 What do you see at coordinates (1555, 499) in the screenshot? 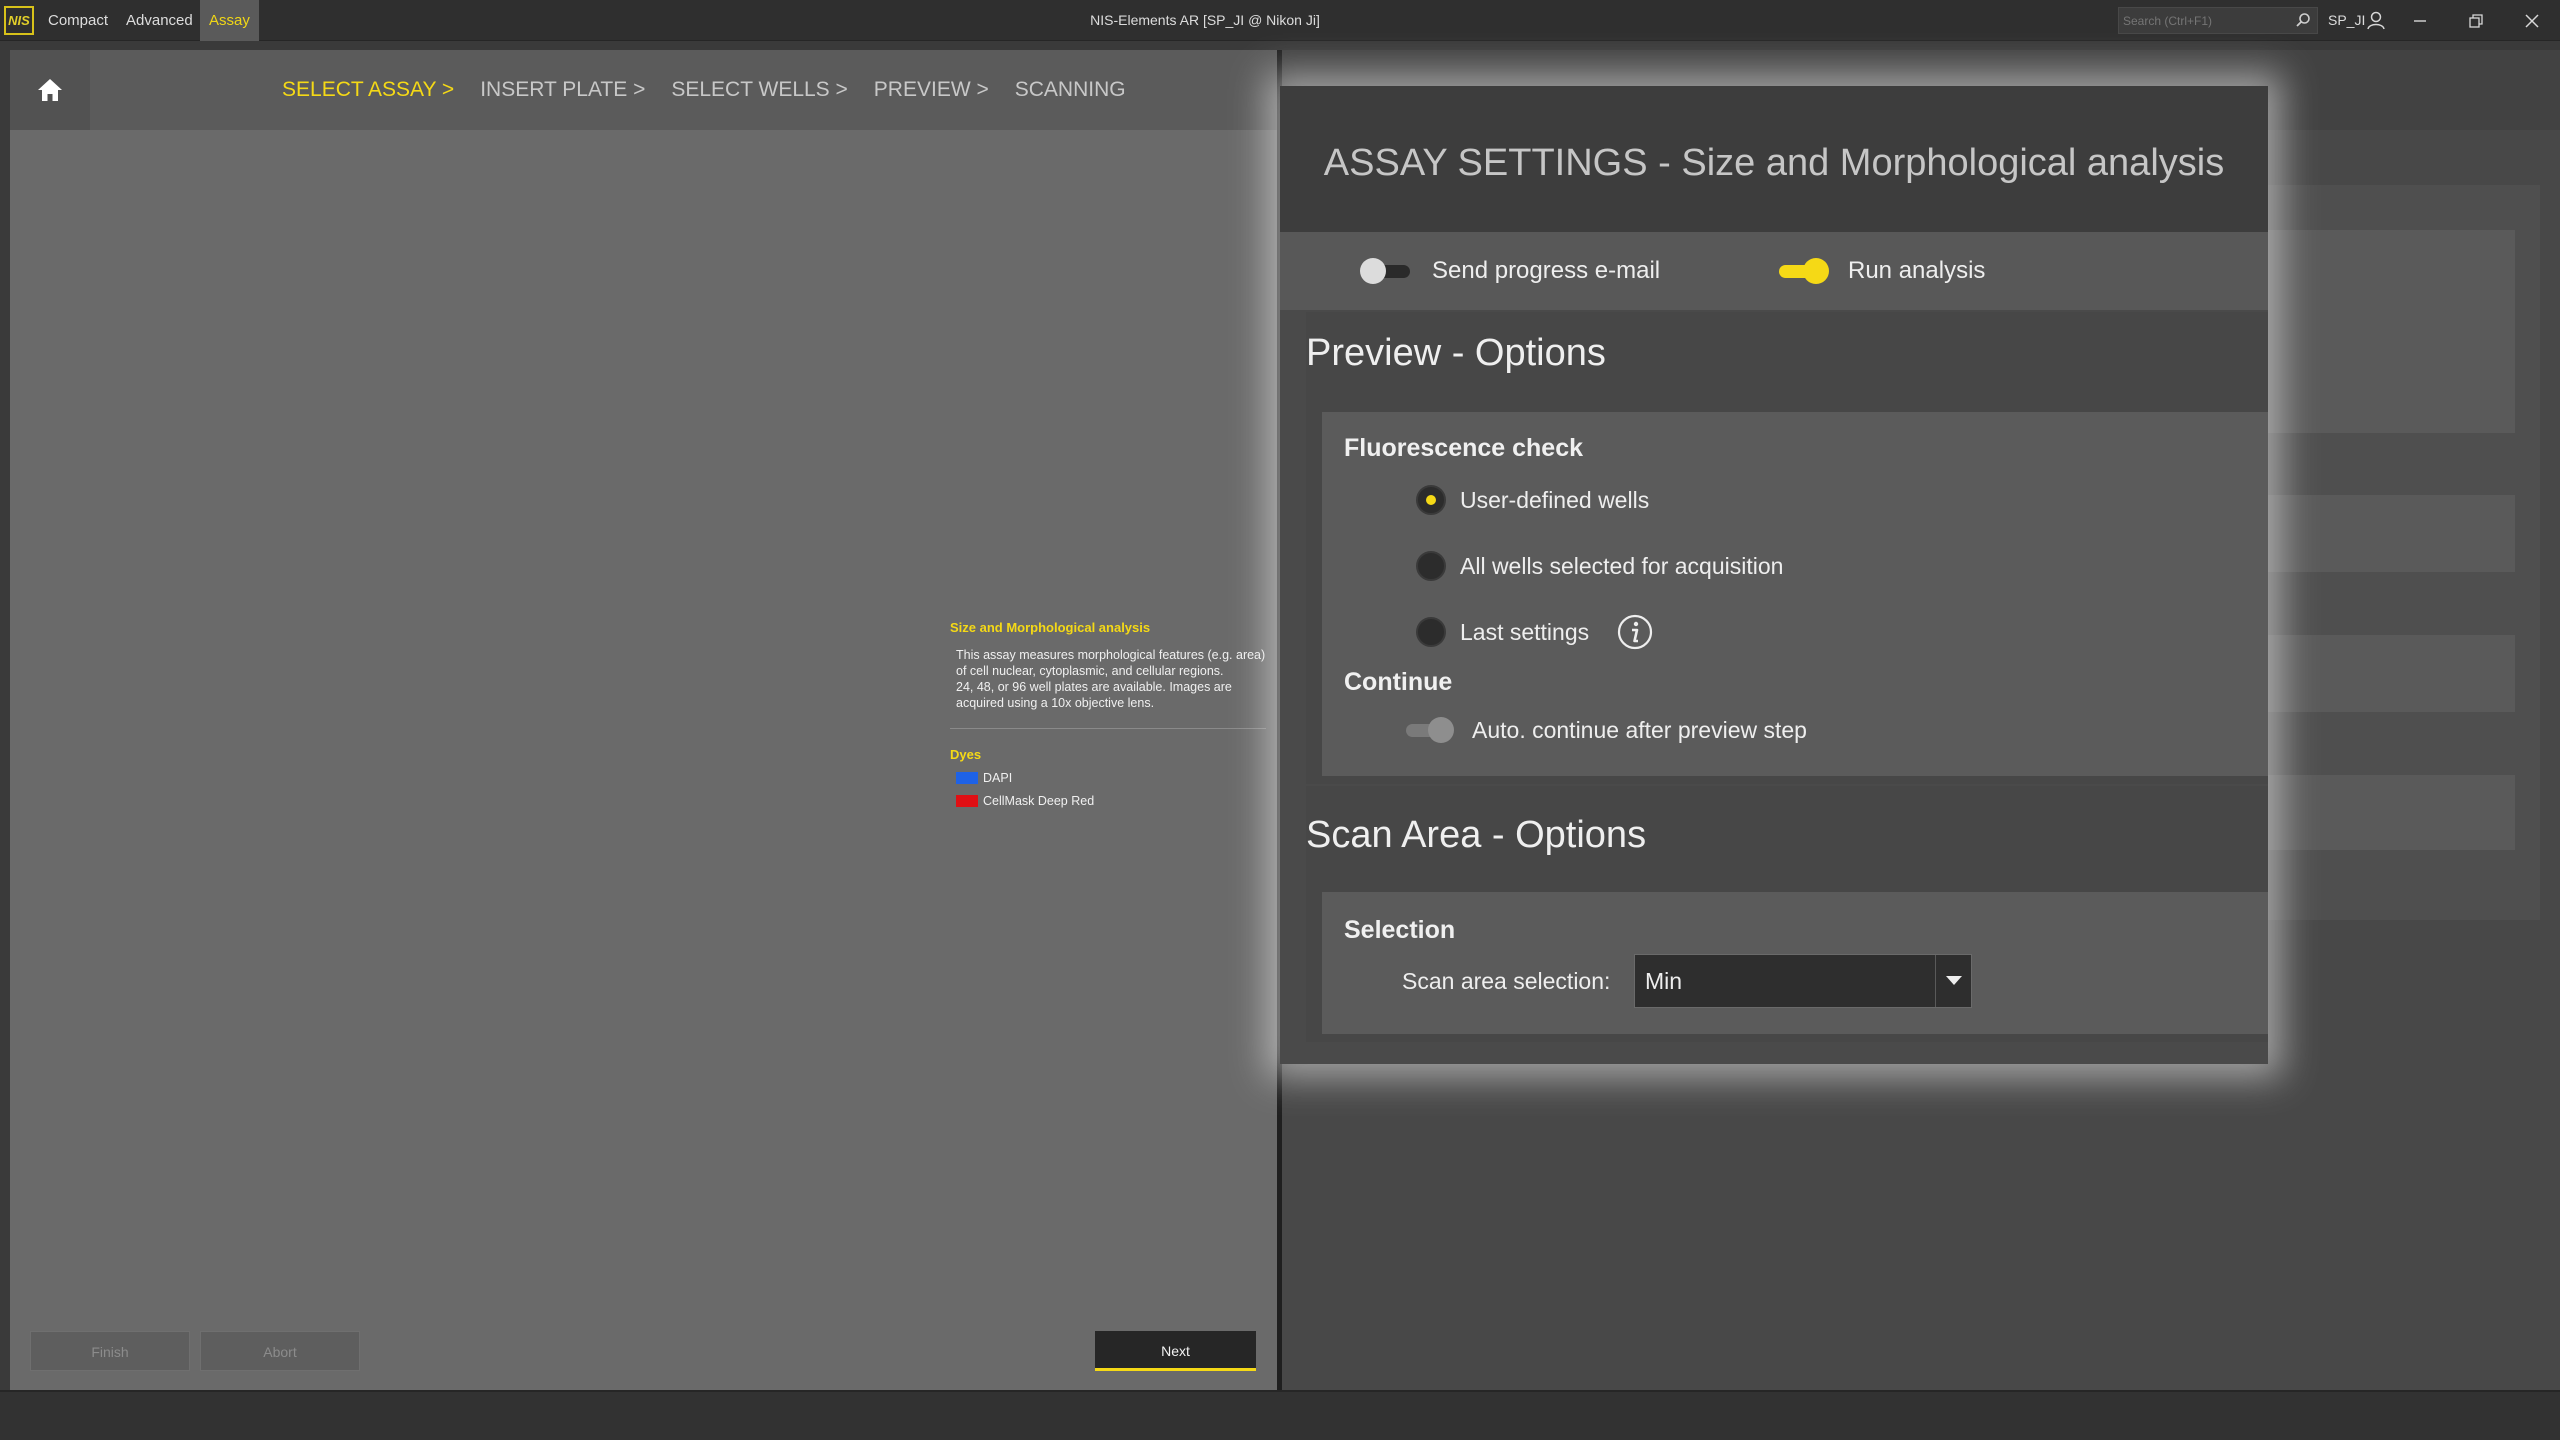
I see `radio-label: User-defined wells` at bounding box center [1555, 499].